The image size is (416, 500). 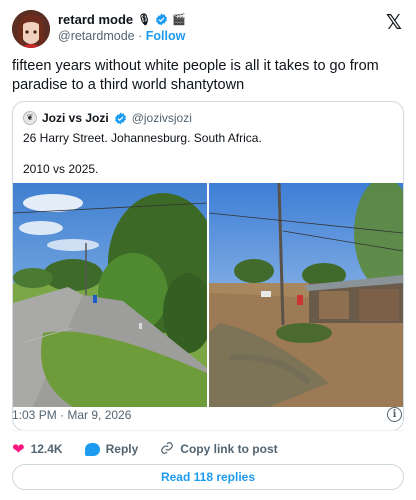 What do you see at coordinates (167, 449) in the screenshot?
I see `link-icon` at bounding box center [167, 449].